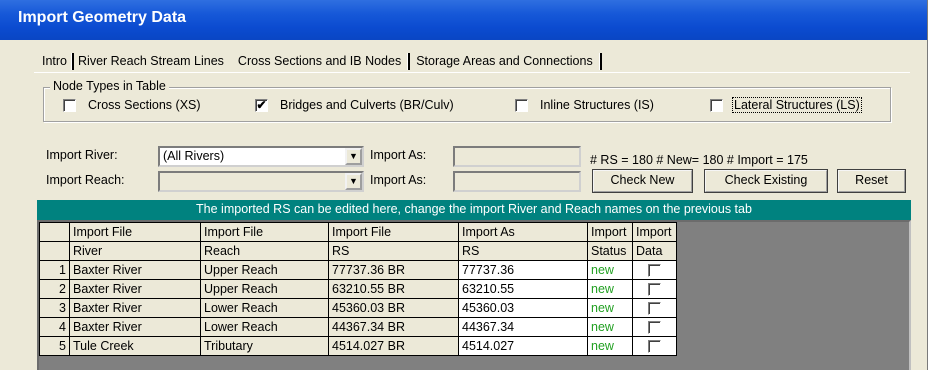 The height and width of the screenshot is (370, 931). What do you see at coordinates (393, 346) in the screenshot?
I see `rs-cell: 4514.027 BR` at bounding box center [393, 346].